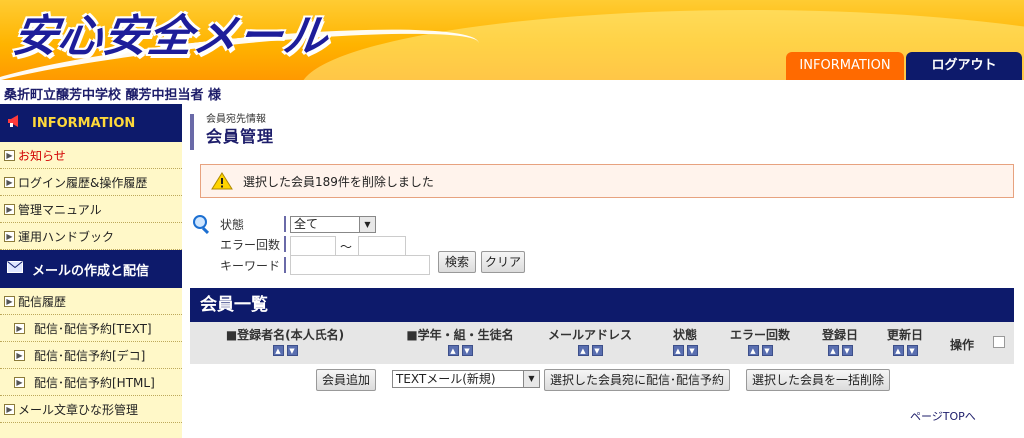  Describe the element at coordinates (503, 262) in the screenshot. I see `clear-button: クリア` at that location.